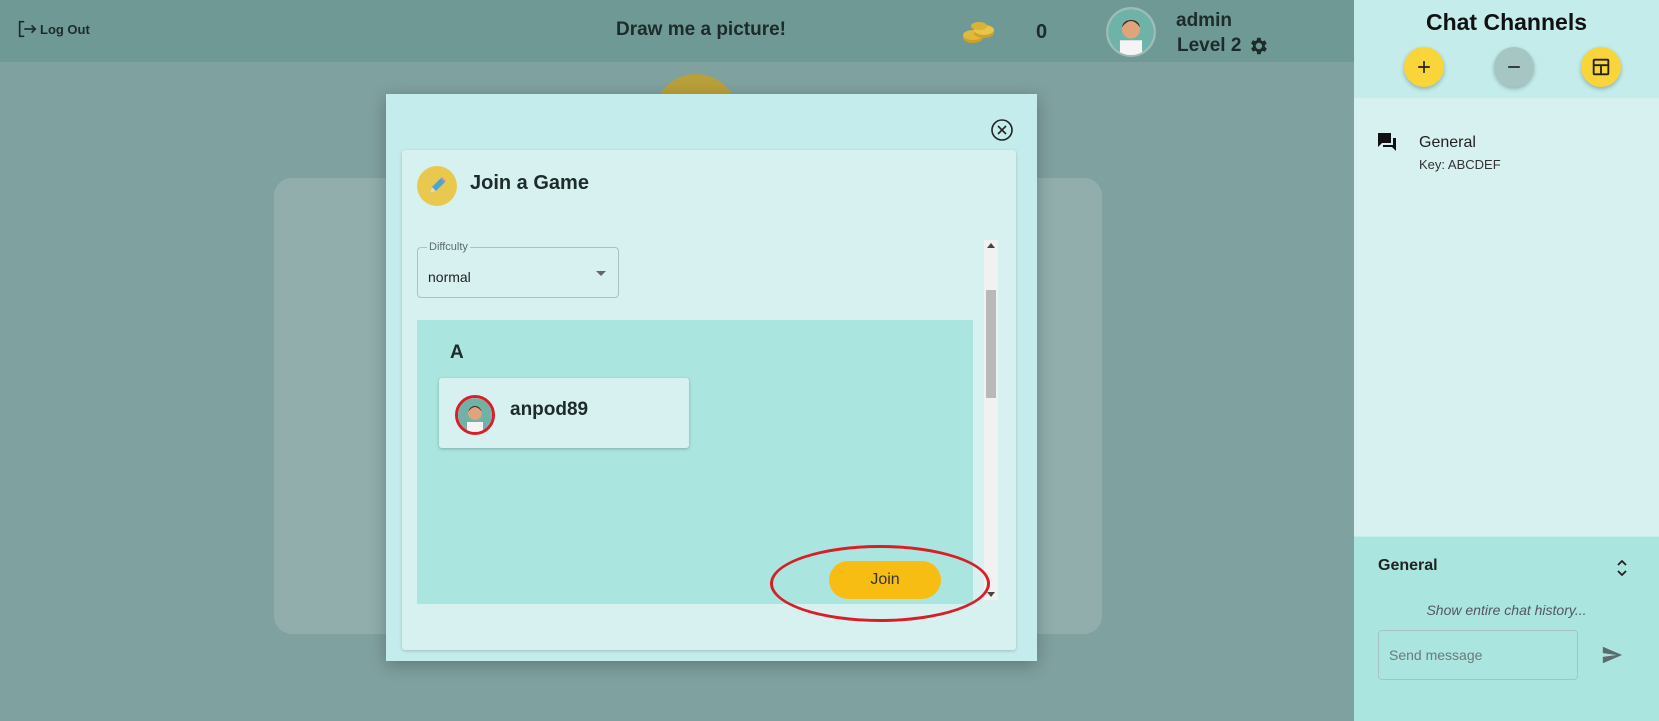  What do you see at coordinates (437, 186) in the screenshot?
I see `pencil-icon` at bounding box center [437, 186].